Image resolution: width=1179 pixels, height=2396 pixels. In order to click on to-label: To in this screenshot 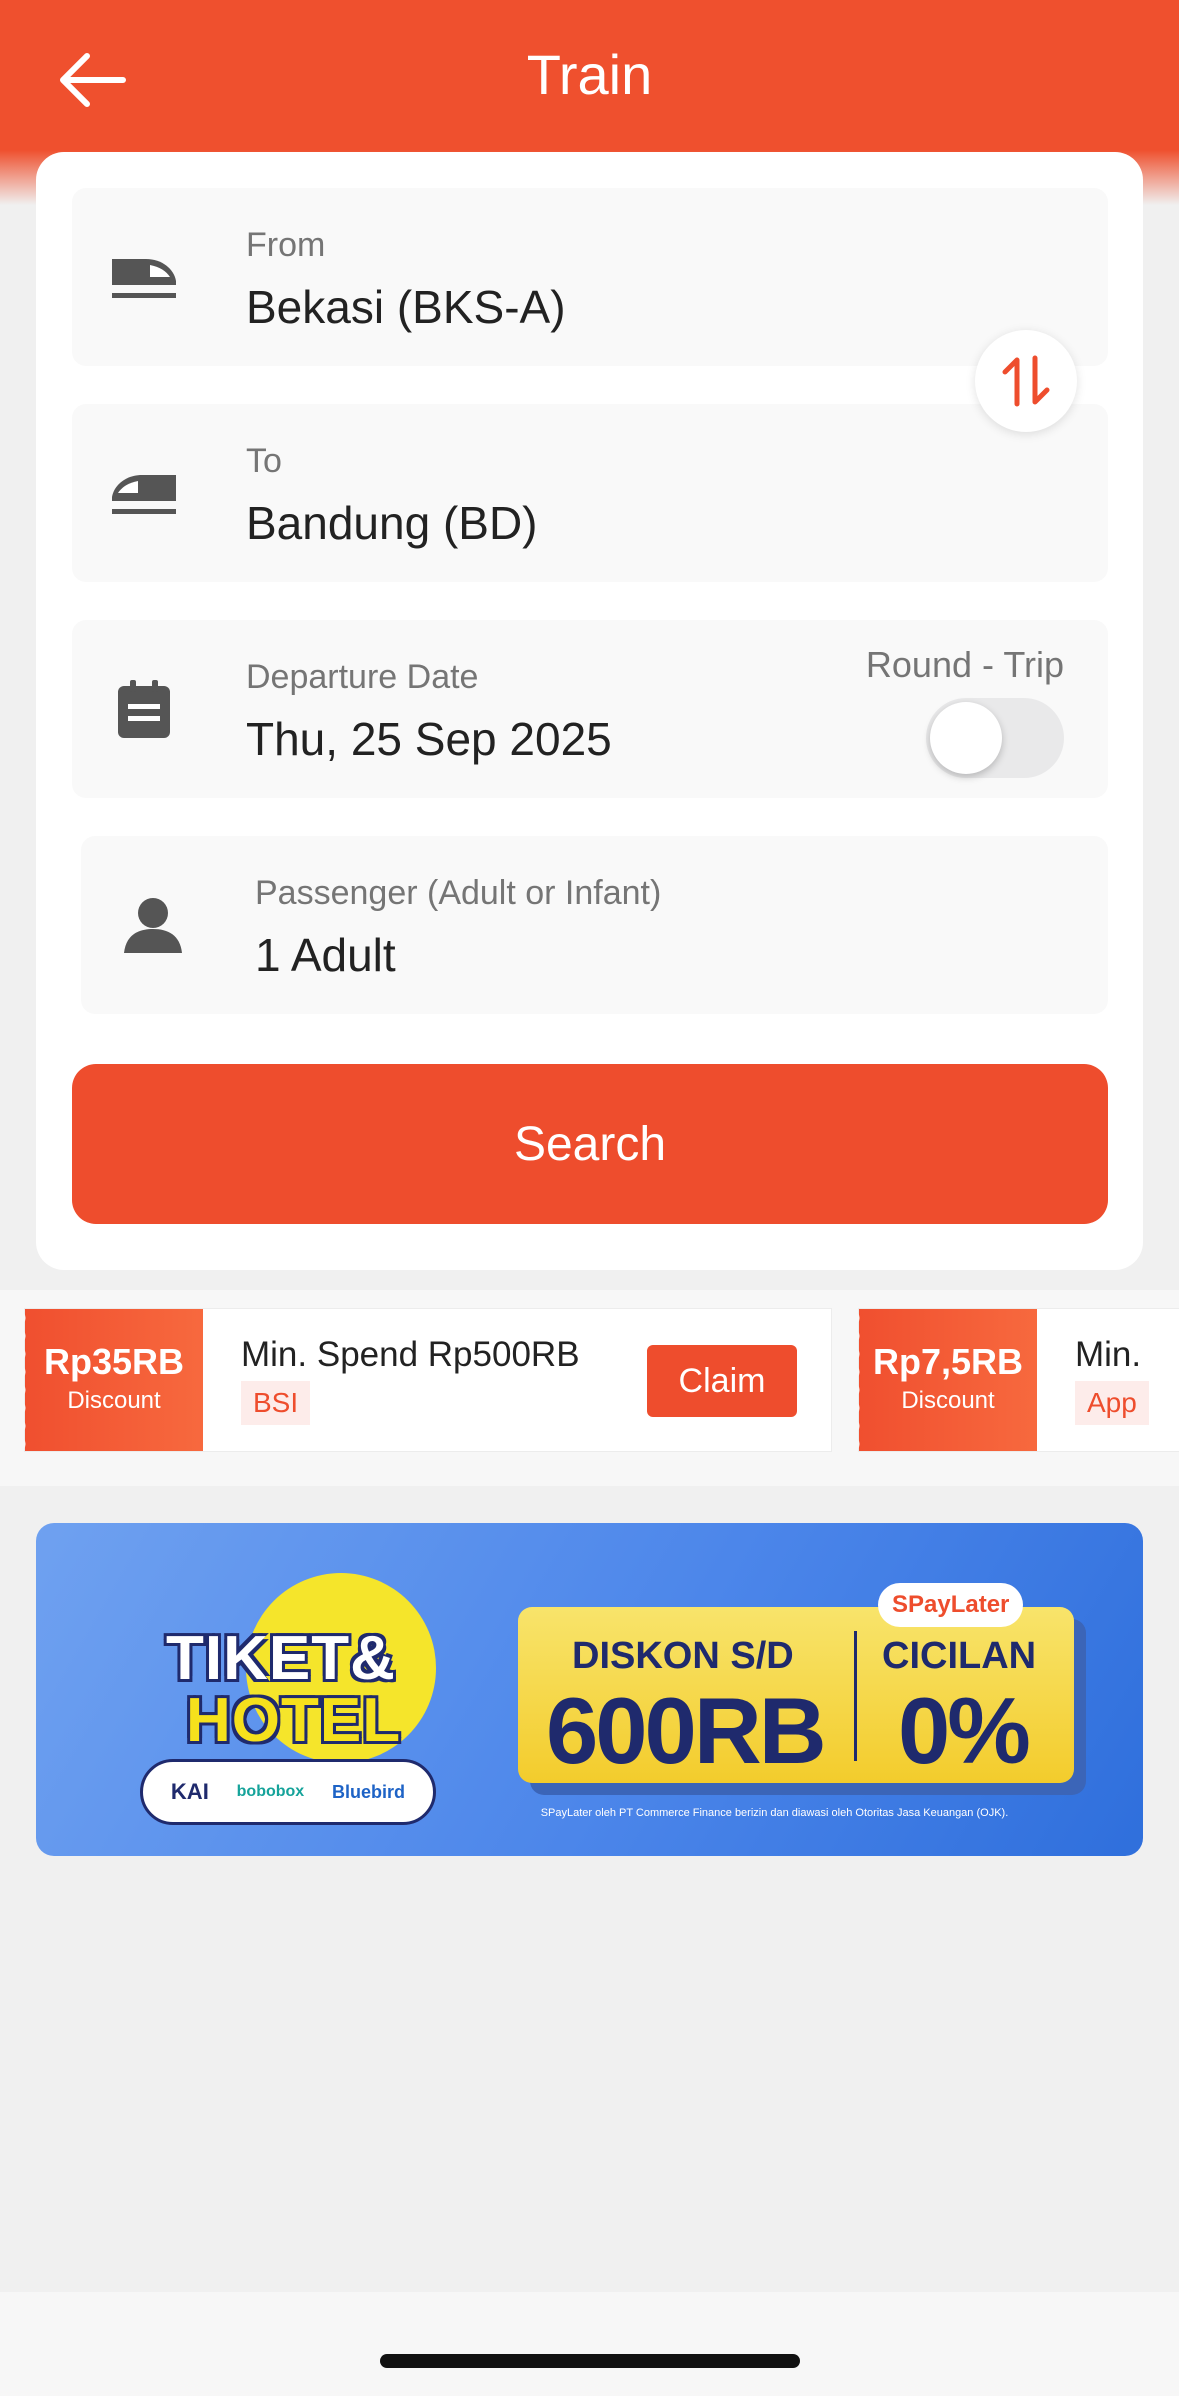, I will do `click(264, 461)`.